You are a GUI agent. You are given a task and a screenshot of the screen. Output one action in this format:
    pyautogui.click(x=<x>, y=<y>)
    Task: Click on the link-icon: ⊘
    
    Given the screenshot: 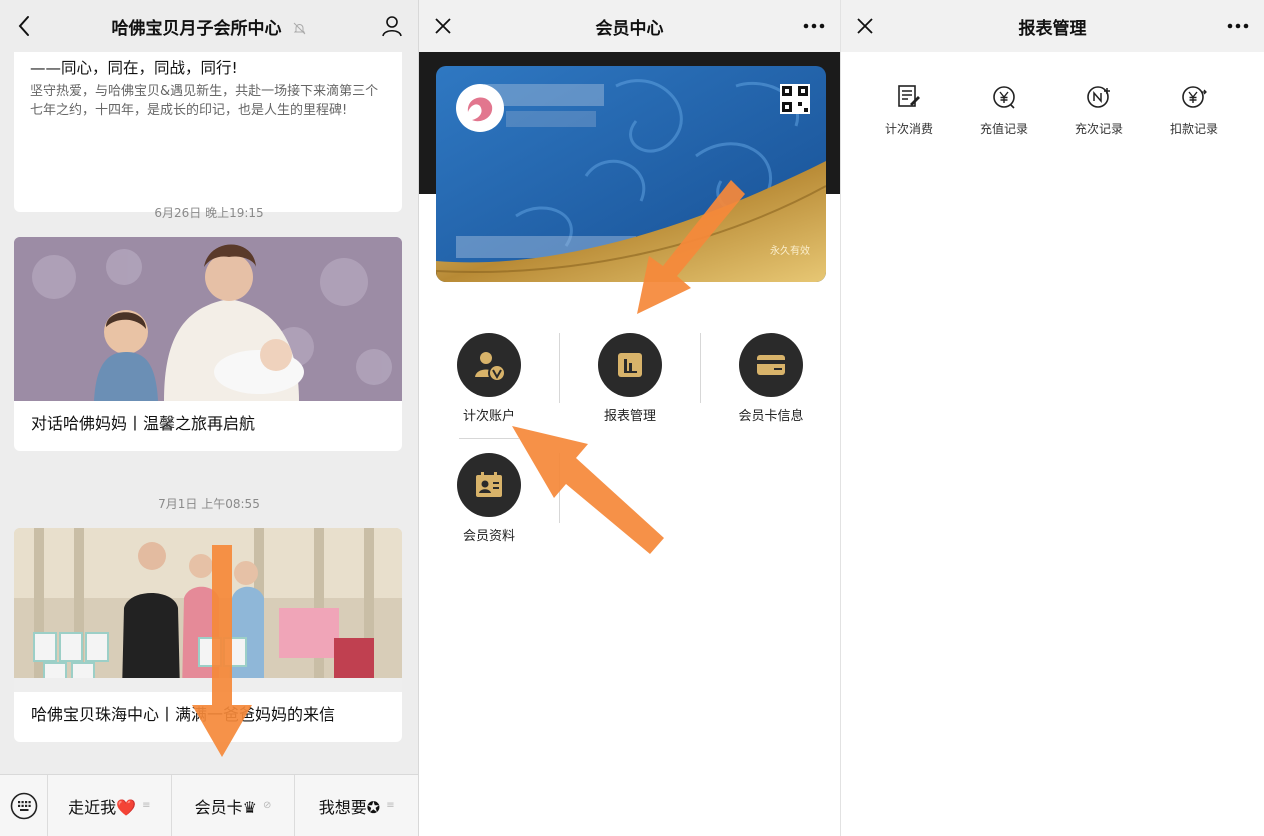 What is the action you would take?
    pyautogui.click(x=267, y=805)
    